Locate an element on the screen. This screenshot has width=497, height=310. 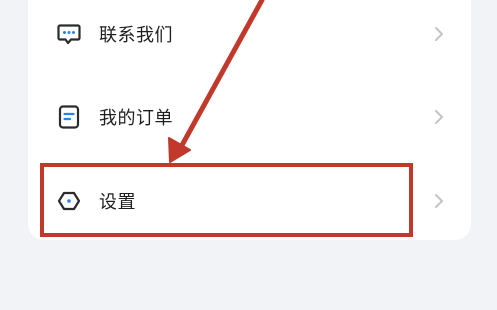
chat-bubble-icon is located at coordinates (69, 34).